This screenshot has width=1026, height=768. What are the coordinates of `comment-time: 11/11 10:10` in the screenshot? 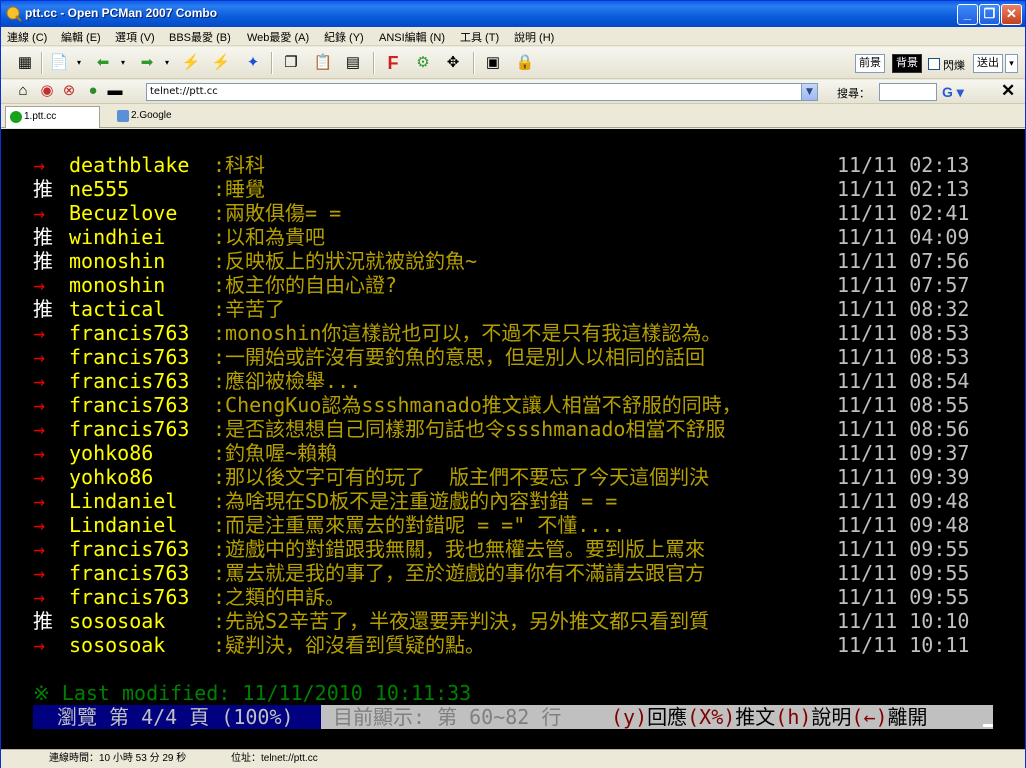 It's located at (903, 621).